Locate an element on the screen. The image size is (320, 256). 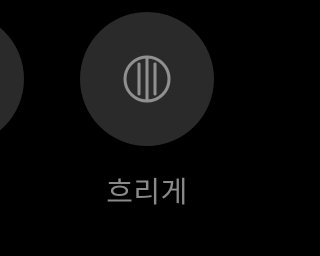
blur-transparency-icon is located at coordinates (147, 79).